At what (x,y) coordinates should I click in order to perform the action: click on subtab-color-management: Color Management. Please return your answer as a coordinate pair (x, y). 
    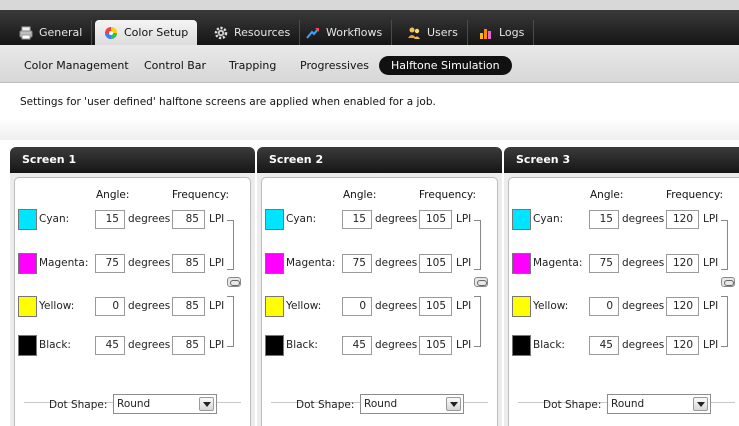
    Looking at the image, I should click on (76, 65).